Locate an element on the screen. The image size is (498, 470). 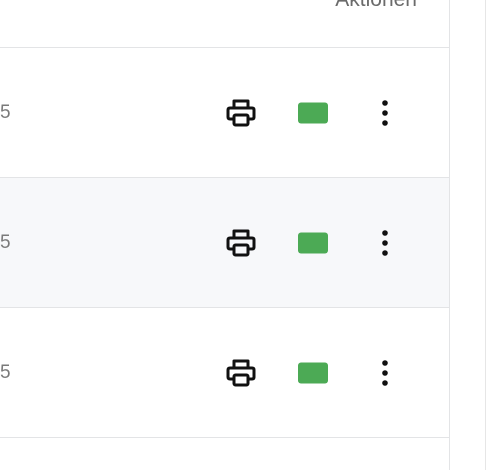
scroll-gutter is located at coordinates (473, 235).